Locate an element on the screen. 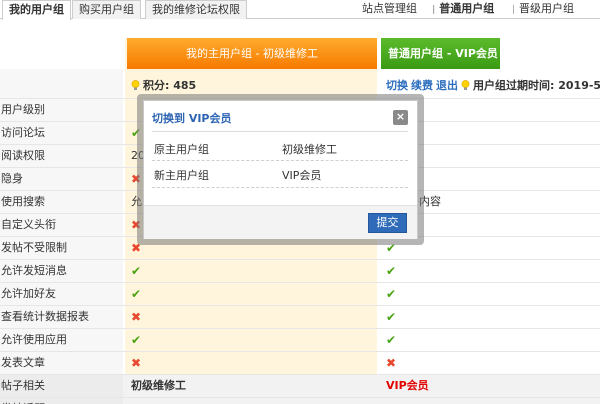 The height and width of the screenshot is (404, 600). table-row: 查看统计数据报表 ✖ ✔ is located at coordinates (300, 317).